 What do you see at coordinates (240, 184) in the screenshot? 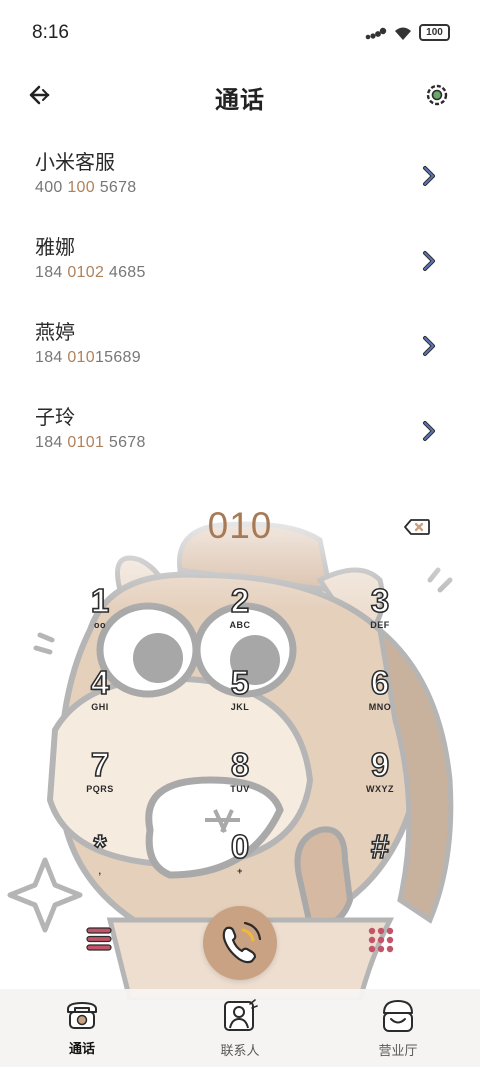
I see `list-item: 小米客服 400 100 5678` at bounding box center [240, 184].